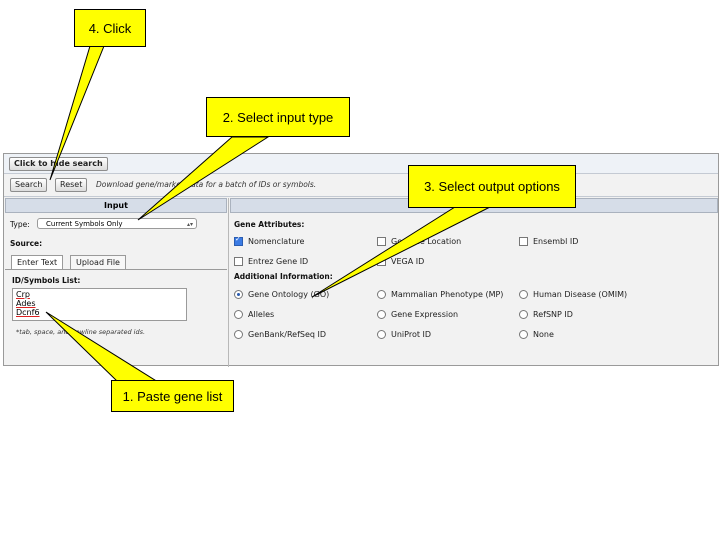  I want to click on callout-select-output: 3. Select output options, so click(492, 186).